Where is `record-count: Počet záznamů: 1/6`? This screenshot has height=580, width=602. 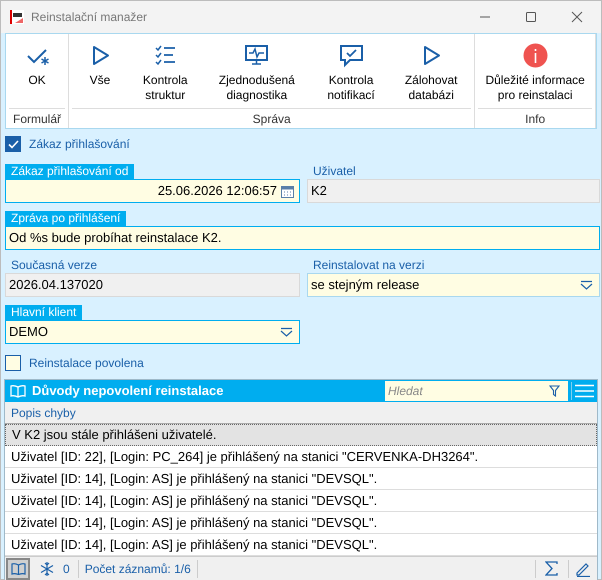
record-count: Počet záznamů: 1/6 is located at coordinates (137, 569).